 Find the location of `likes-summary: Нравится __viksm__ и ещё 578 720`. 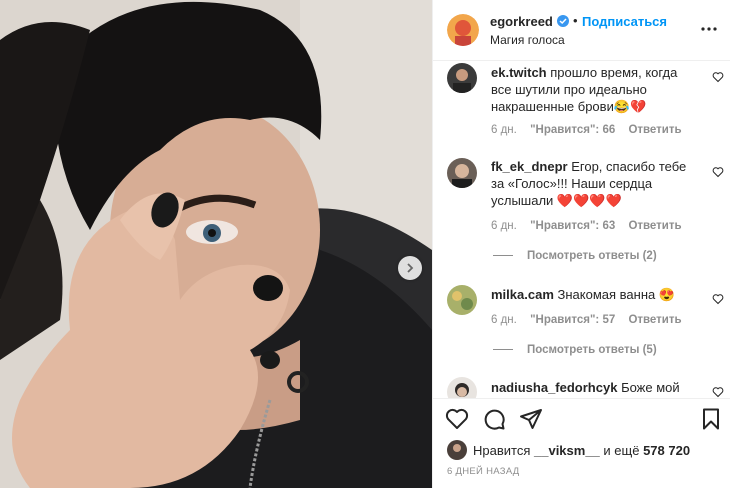

likes-summary: Нравится __viksm__ и ещё 578 720 is located at coordinates (568, 450).